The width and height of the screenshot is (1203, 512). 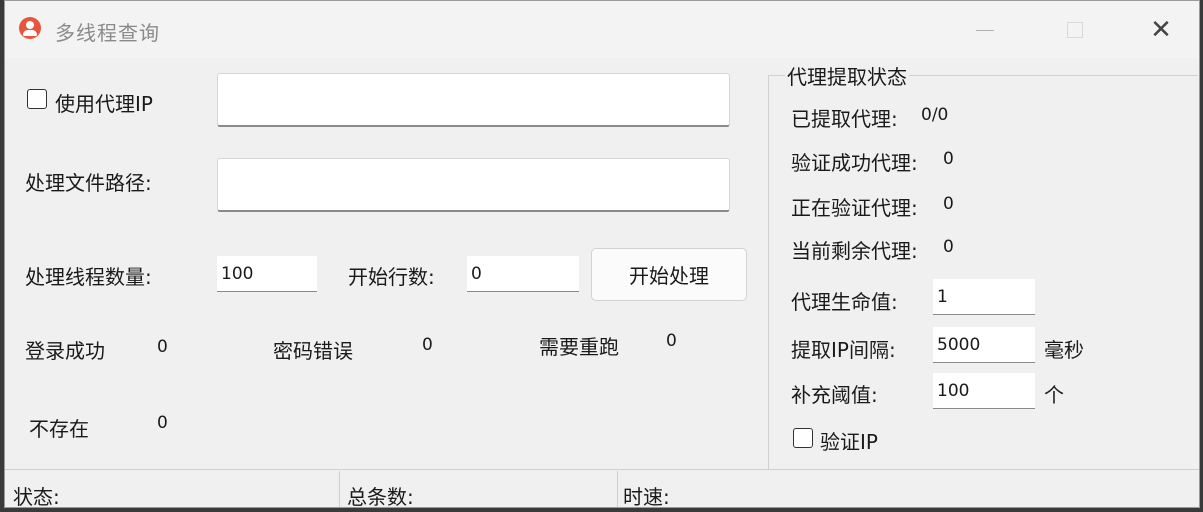 What do you see at coordinates (65, 351) in the screenshot?
I see `login-success-label: 登录成功` at bounding box center [65, 351].